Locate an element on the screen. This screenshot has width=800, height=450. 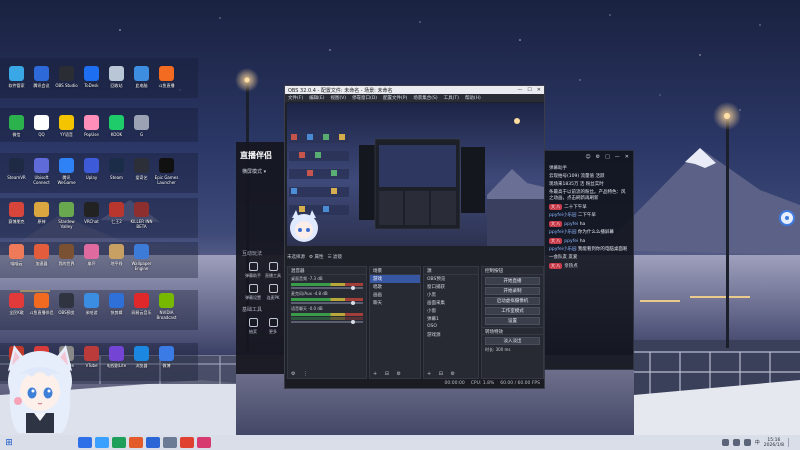
scene-item: 聊天 is located at coordinates (395, 303).